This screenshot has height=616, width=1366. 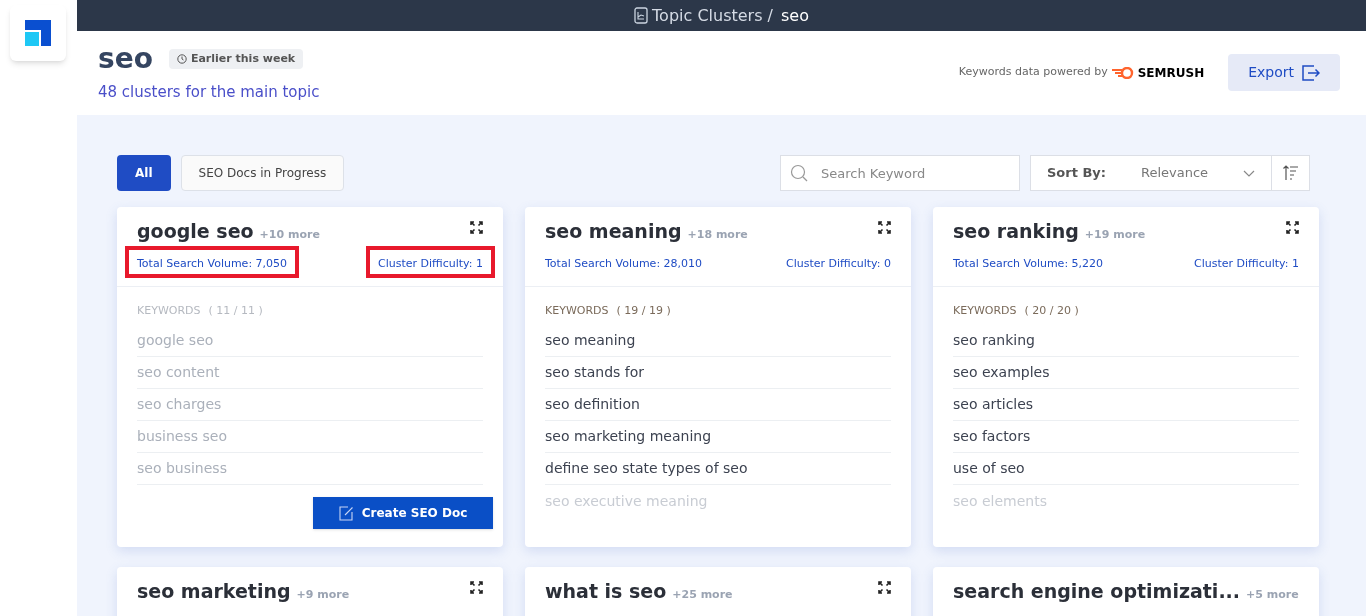 What do you see at coordinates (212, 263) in the screenshot?
I see `search-volume: Total Search Volume: 7,050` at bounding box center [212, 263].